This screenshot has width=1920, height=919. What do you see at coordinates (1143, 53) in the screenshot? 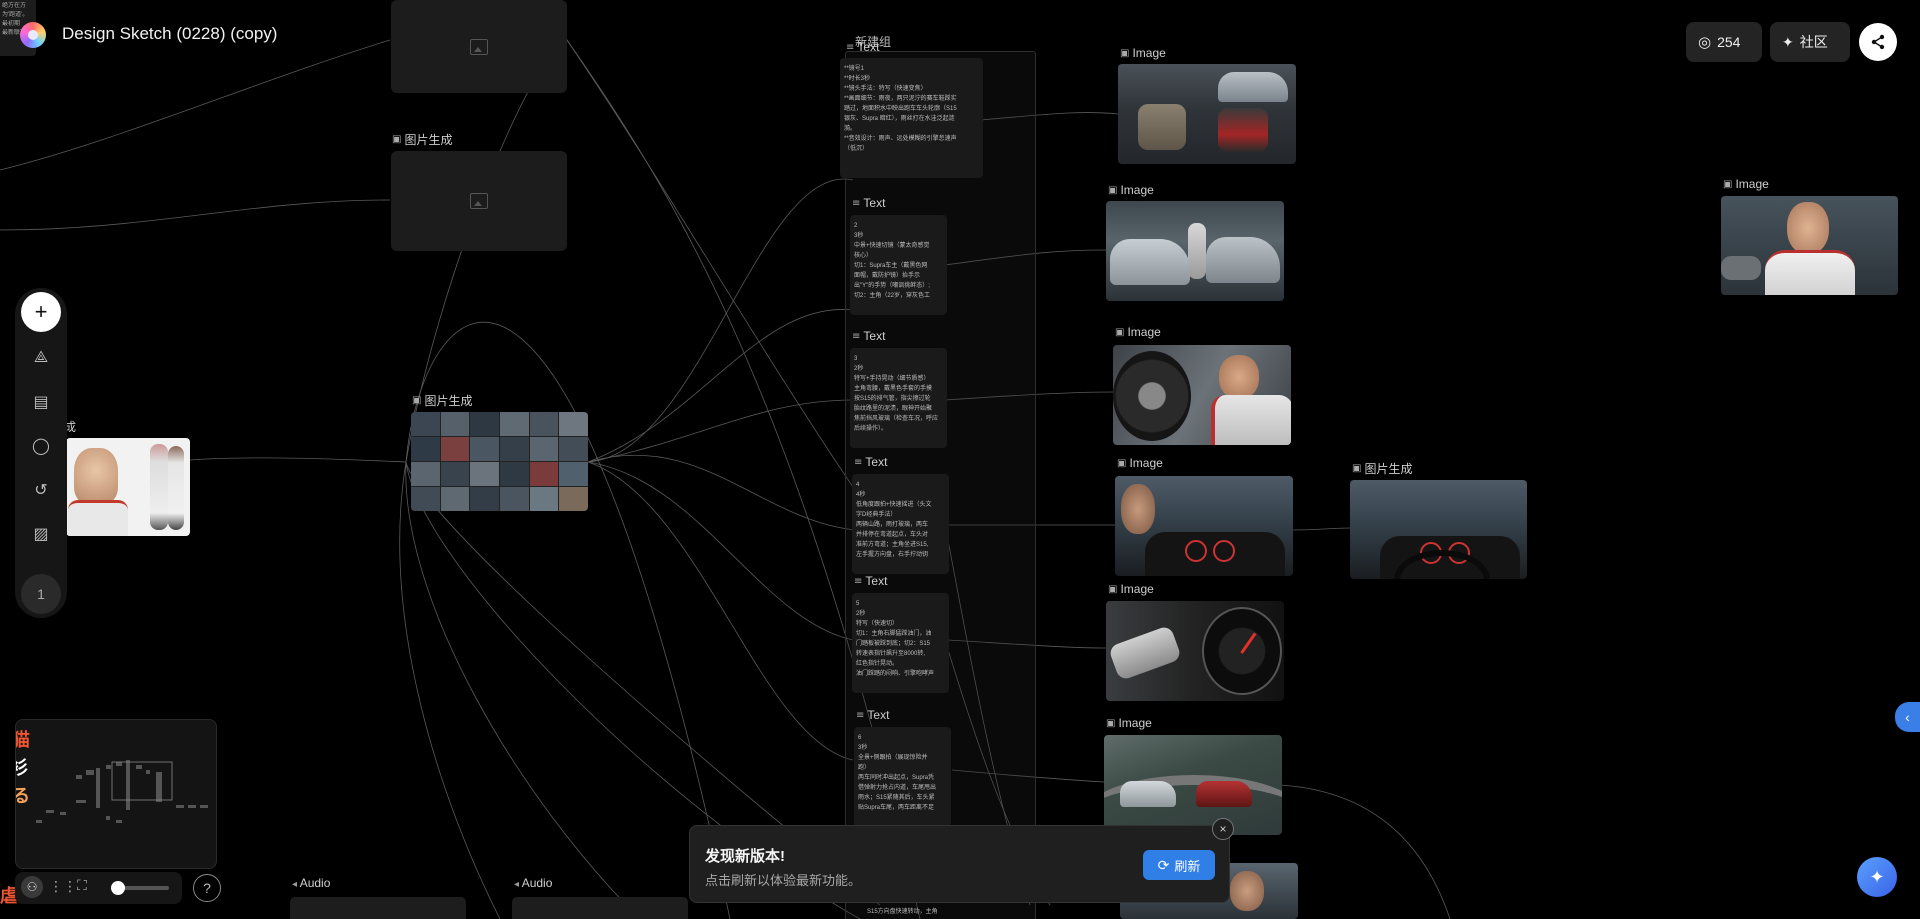
I see `image-node-title: ▣ Image` at bounding box center [1143, 53].